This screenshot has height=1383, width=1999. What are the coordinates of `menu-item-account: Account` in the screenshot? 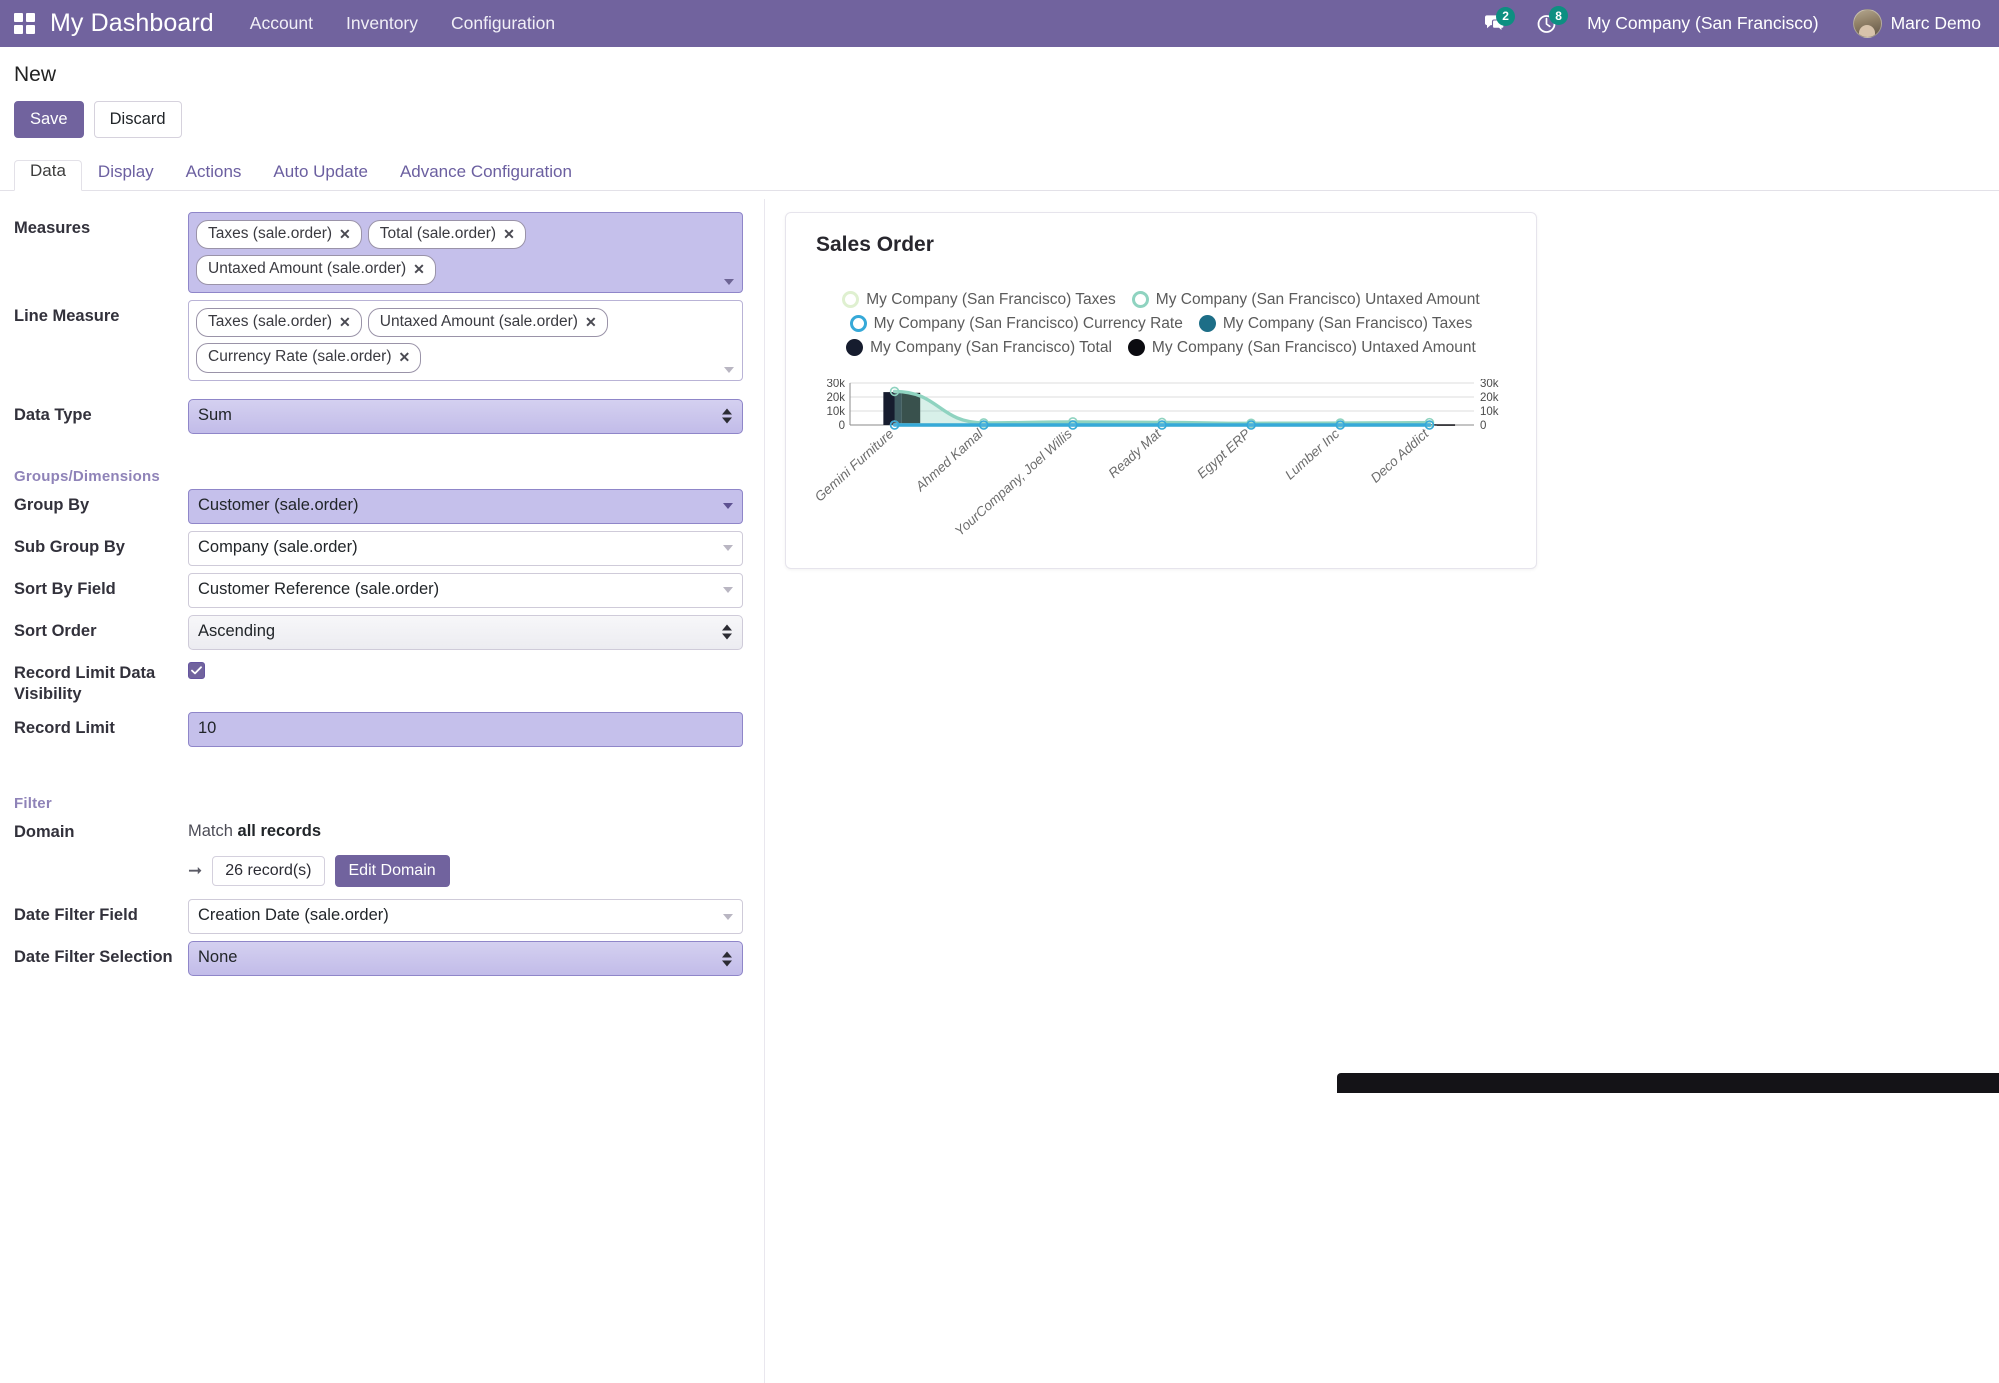 It's located at (281, 23).